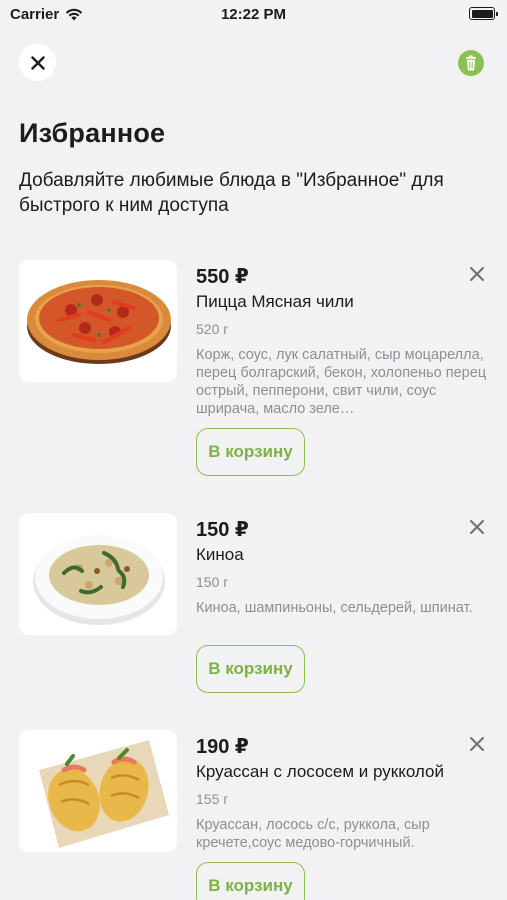  I want to click on close-button, so click(37, 62).